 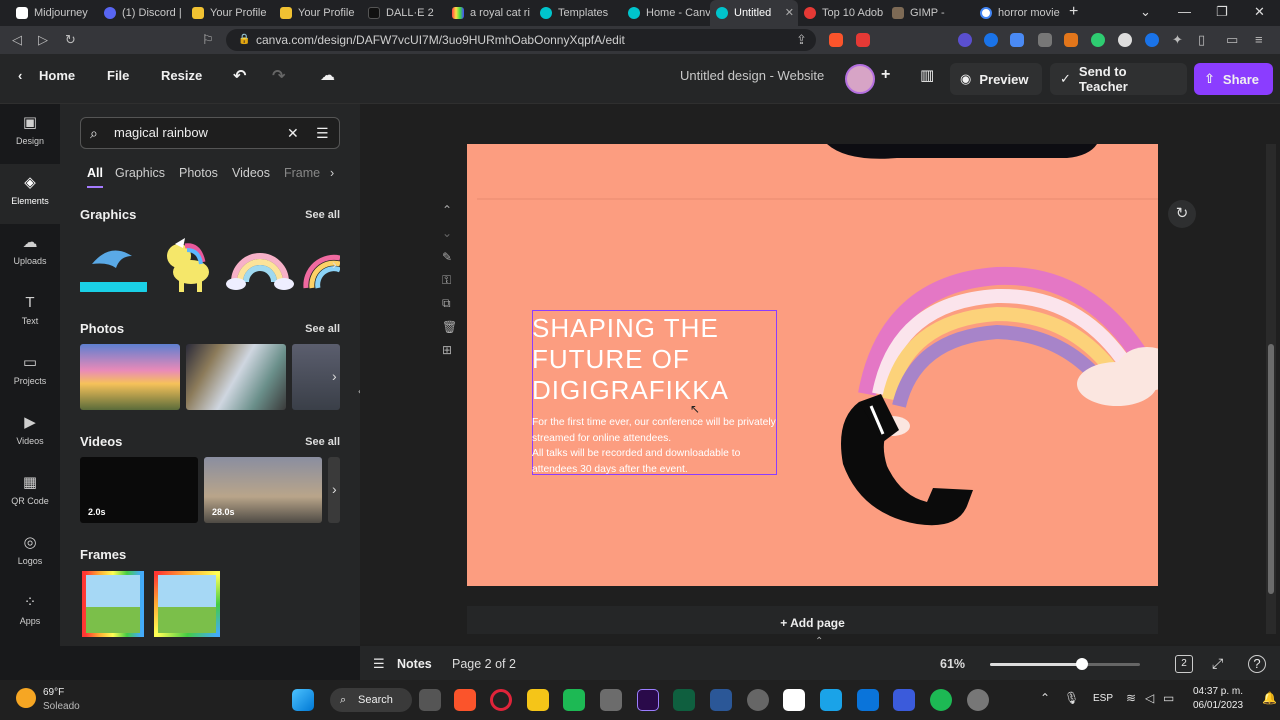 What do you see at coordinates (30, 494) in the screenshot?
I see `rail-item-qr-code: ▦ QR Code` at bounding box center [30, 494].